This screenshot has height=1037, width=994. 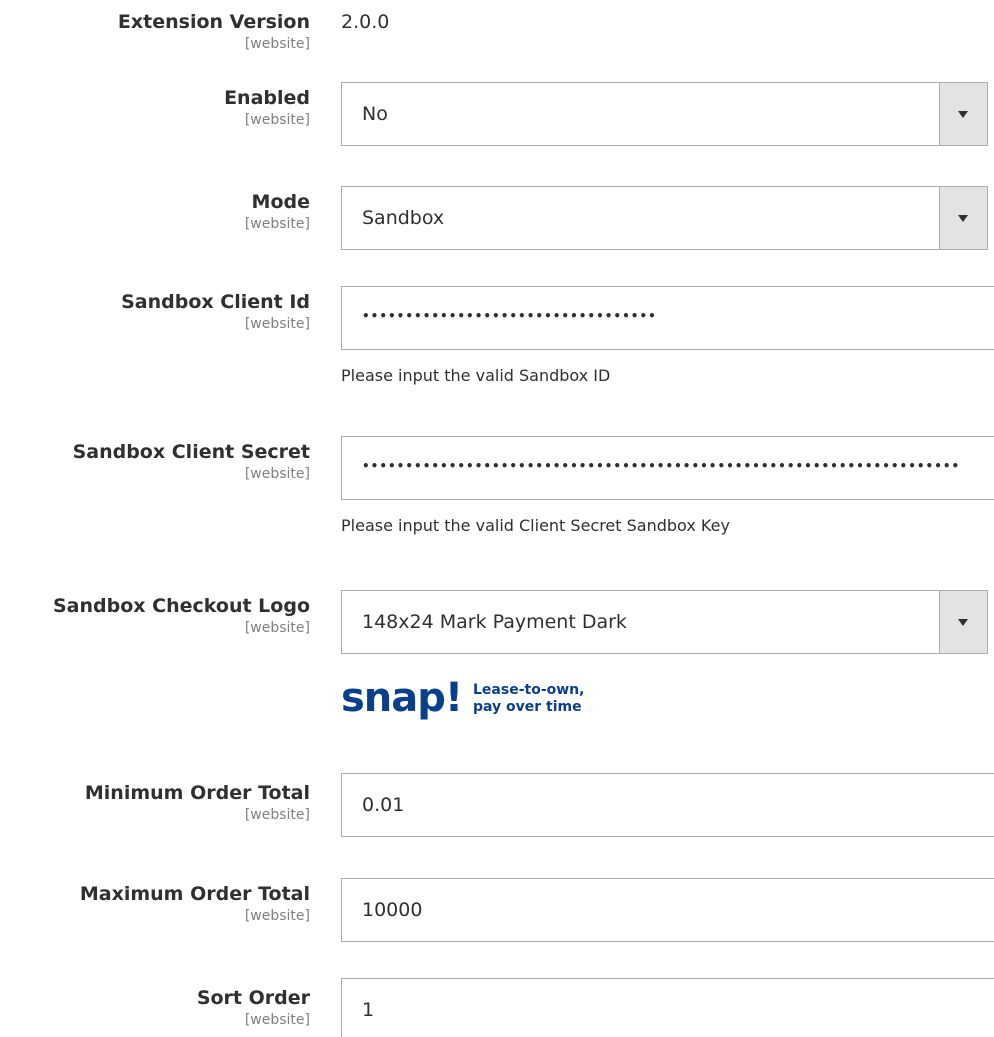 I want to click on sandbox-client-id-masked-value: ••••••••••••••••••••••••••••••••••, so click(x=509, y=316).